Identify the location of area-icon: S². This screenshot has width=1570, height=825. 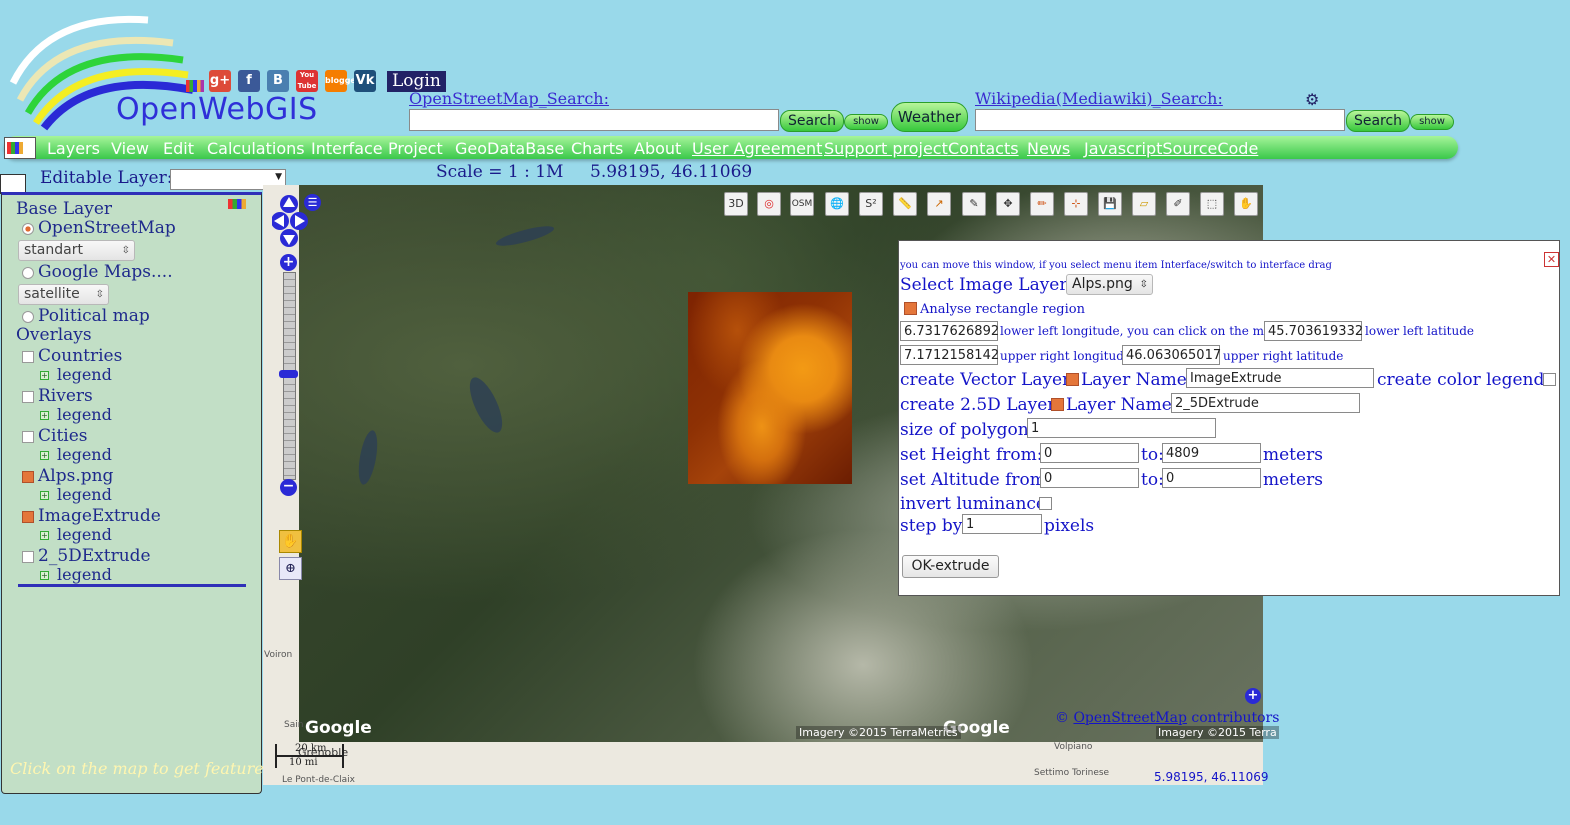
(871, 204).